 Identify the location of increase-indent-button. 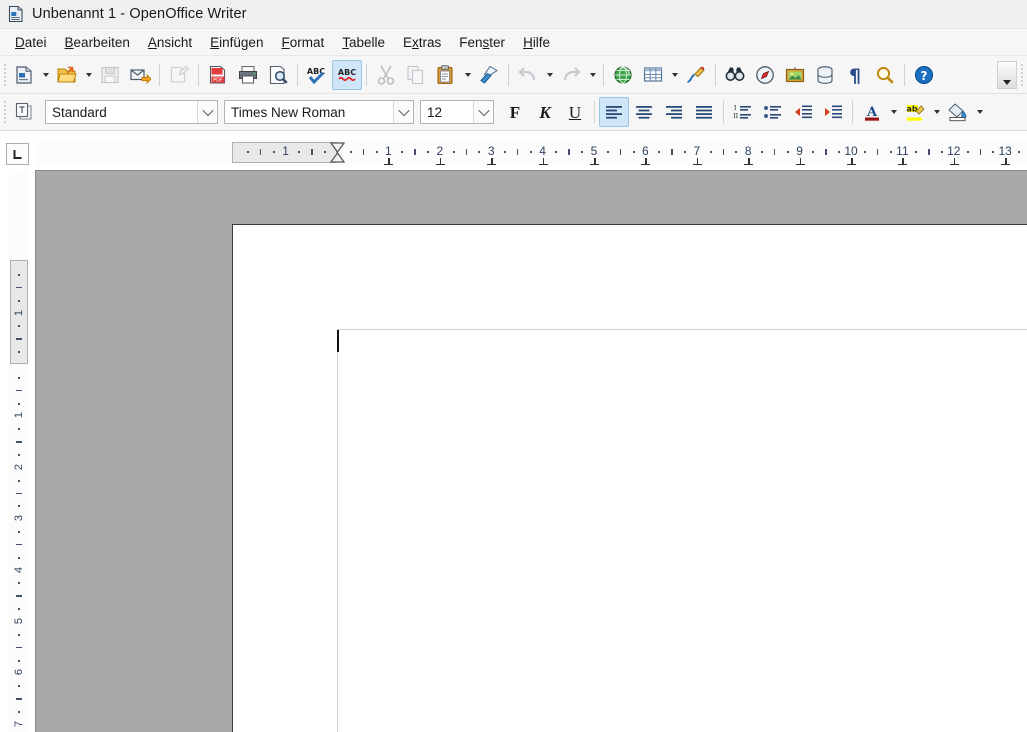
(833, 112).